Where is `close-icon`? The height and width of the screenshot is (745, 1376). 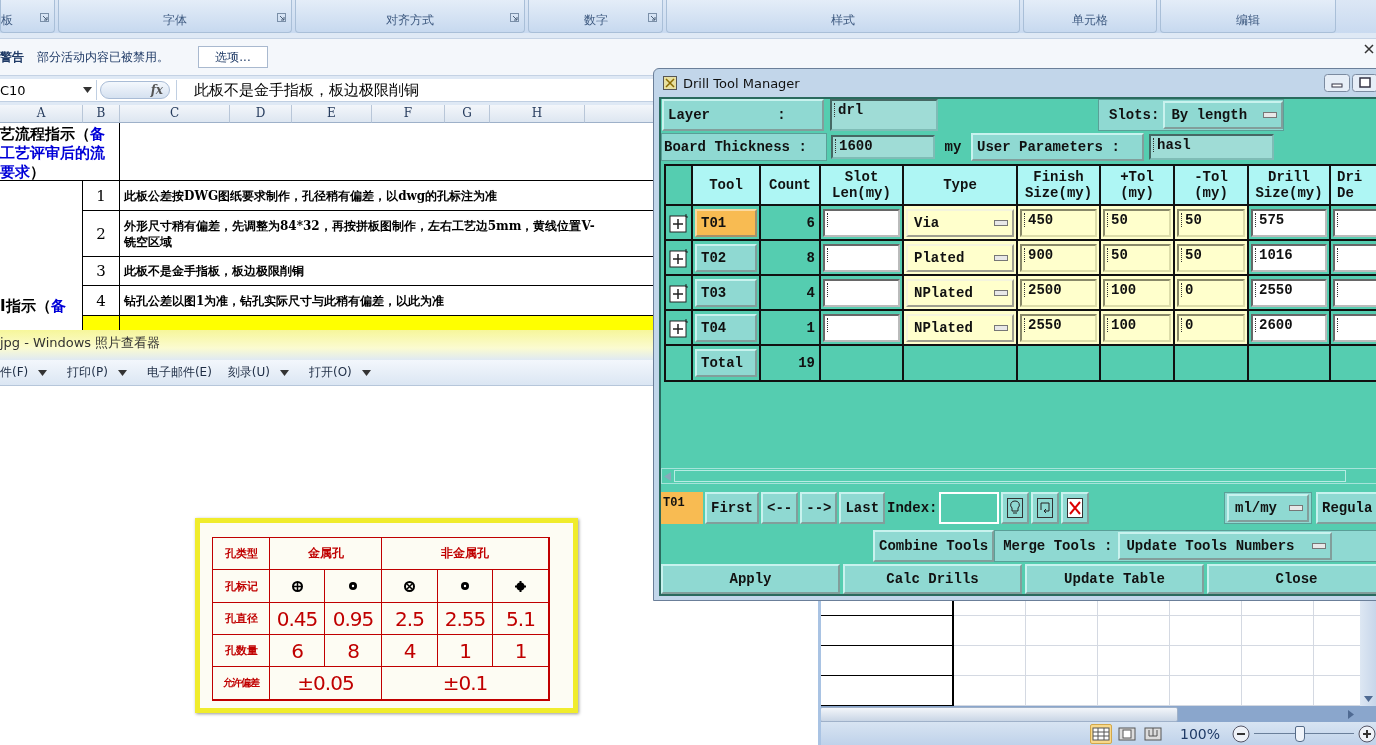 close-icon is located at coordinates (1369, 49).